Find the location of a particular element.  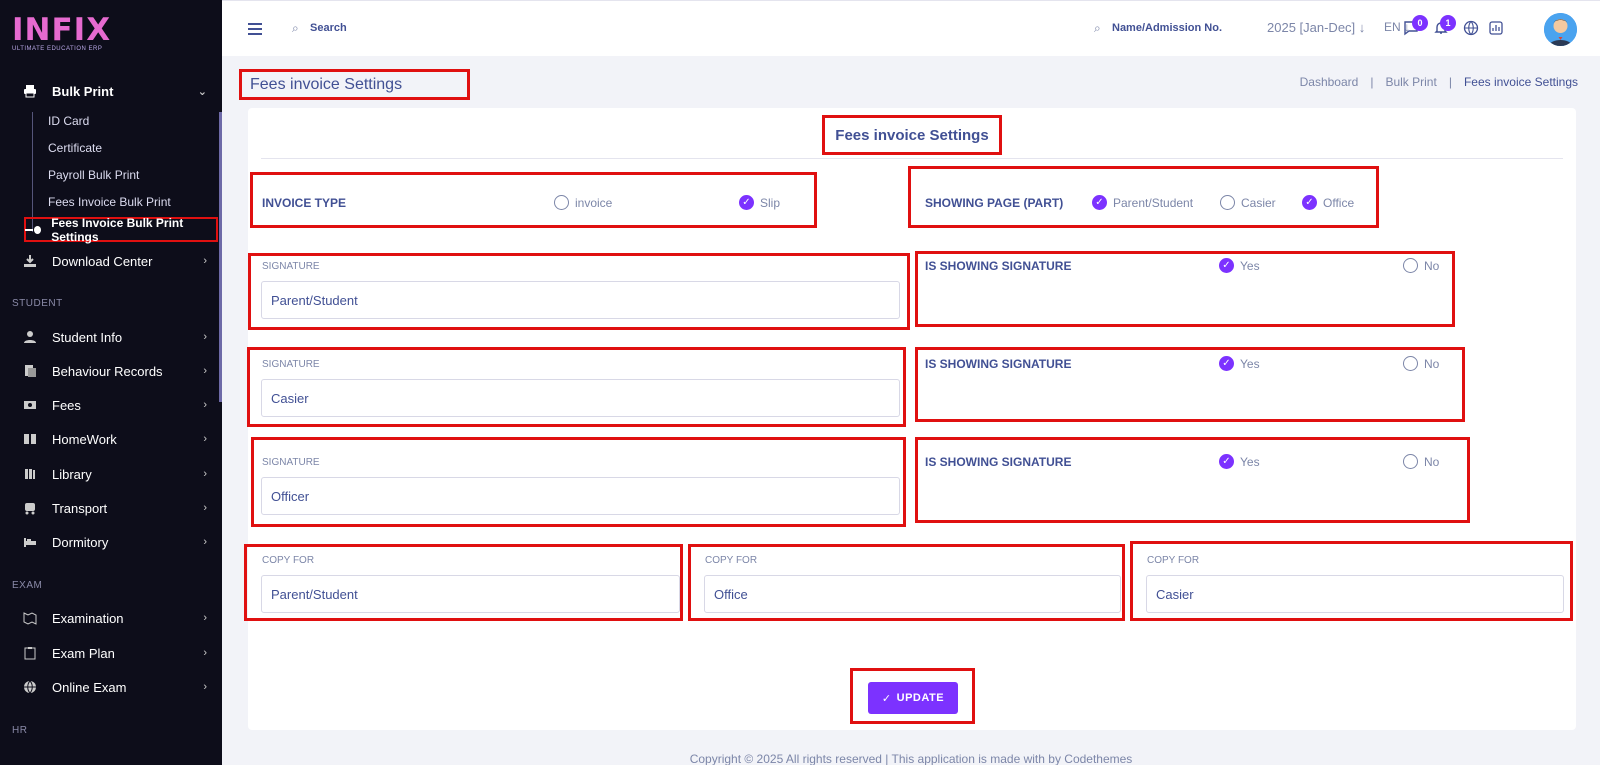

sidebar-item-fees: Fees › is located at coordinates (114, 405).